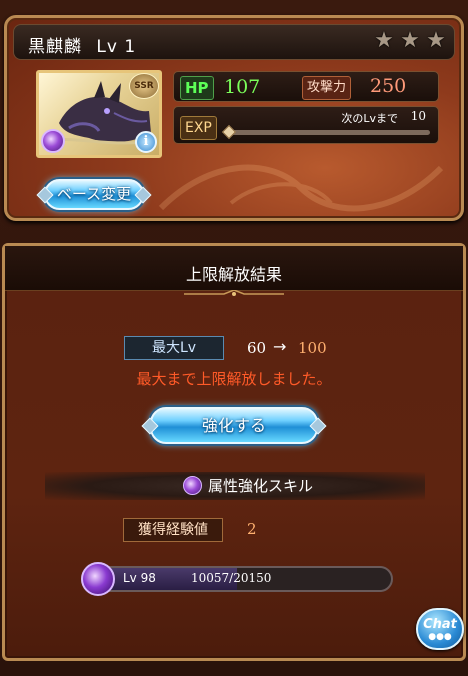 The width and height of the screenshot is (468, 676). I want to click on chat-button: Chat ●●●, so click(440, 629).